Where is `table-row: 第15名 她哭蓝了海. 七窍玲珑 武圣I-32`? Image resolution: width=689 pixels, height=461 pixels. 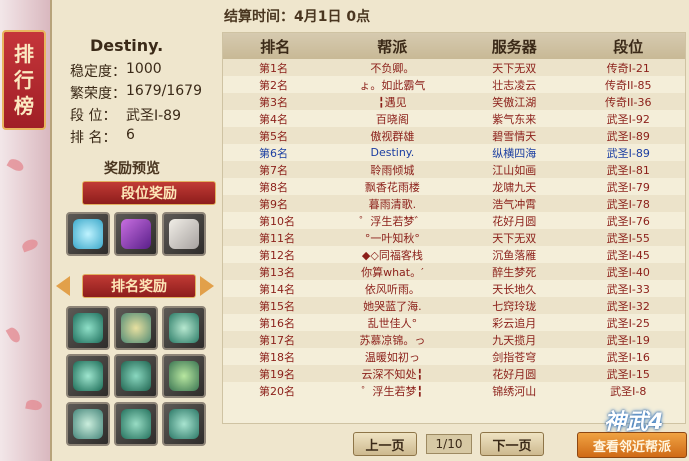 table-row: 第15名 她哭蓝了海. 七窍玲珑 武圣I-32 is located at coordinates (454, 305).